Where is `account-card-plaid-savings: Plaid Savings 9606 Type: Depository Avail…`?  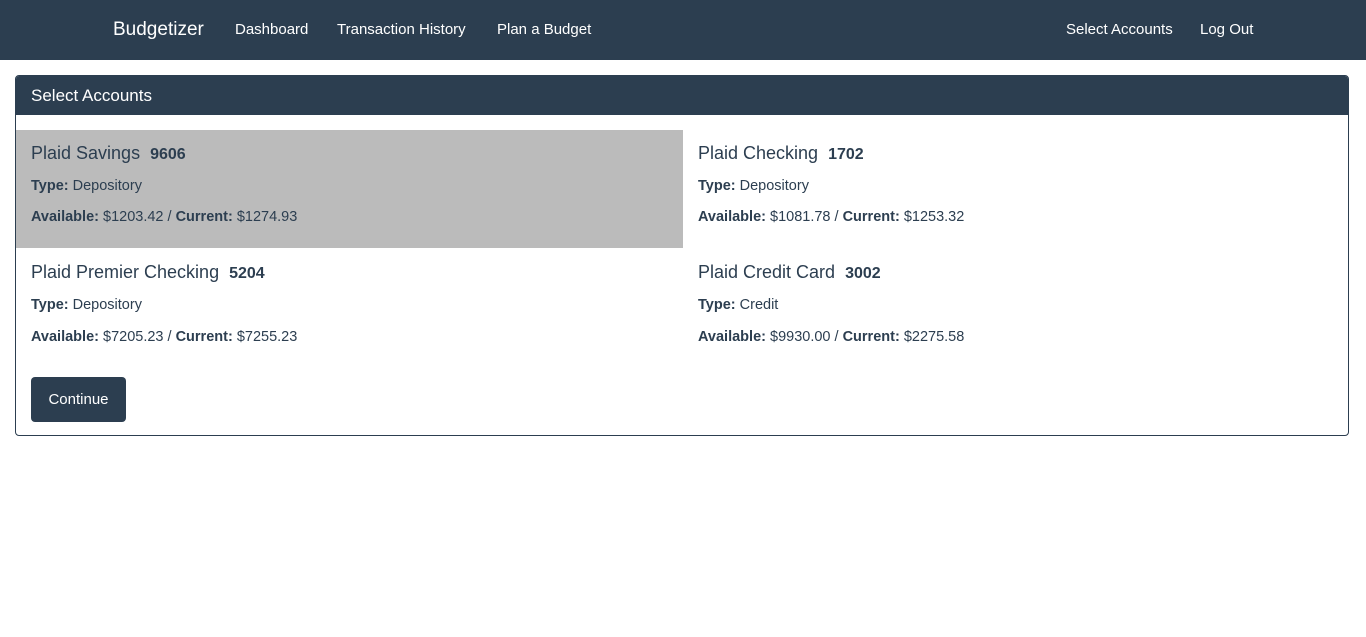 account-card-plaid-savings: Plaid Savings 9606 Type: Depository Avail… is located at coordinates (349, 189).